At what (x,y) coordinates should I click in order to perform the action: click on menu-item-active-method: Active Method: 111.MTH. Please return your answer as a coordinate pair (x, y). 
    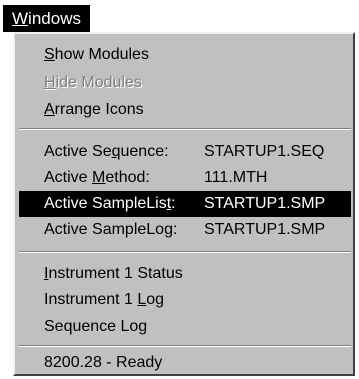
    Looking at the image, I should click on (185, 178).